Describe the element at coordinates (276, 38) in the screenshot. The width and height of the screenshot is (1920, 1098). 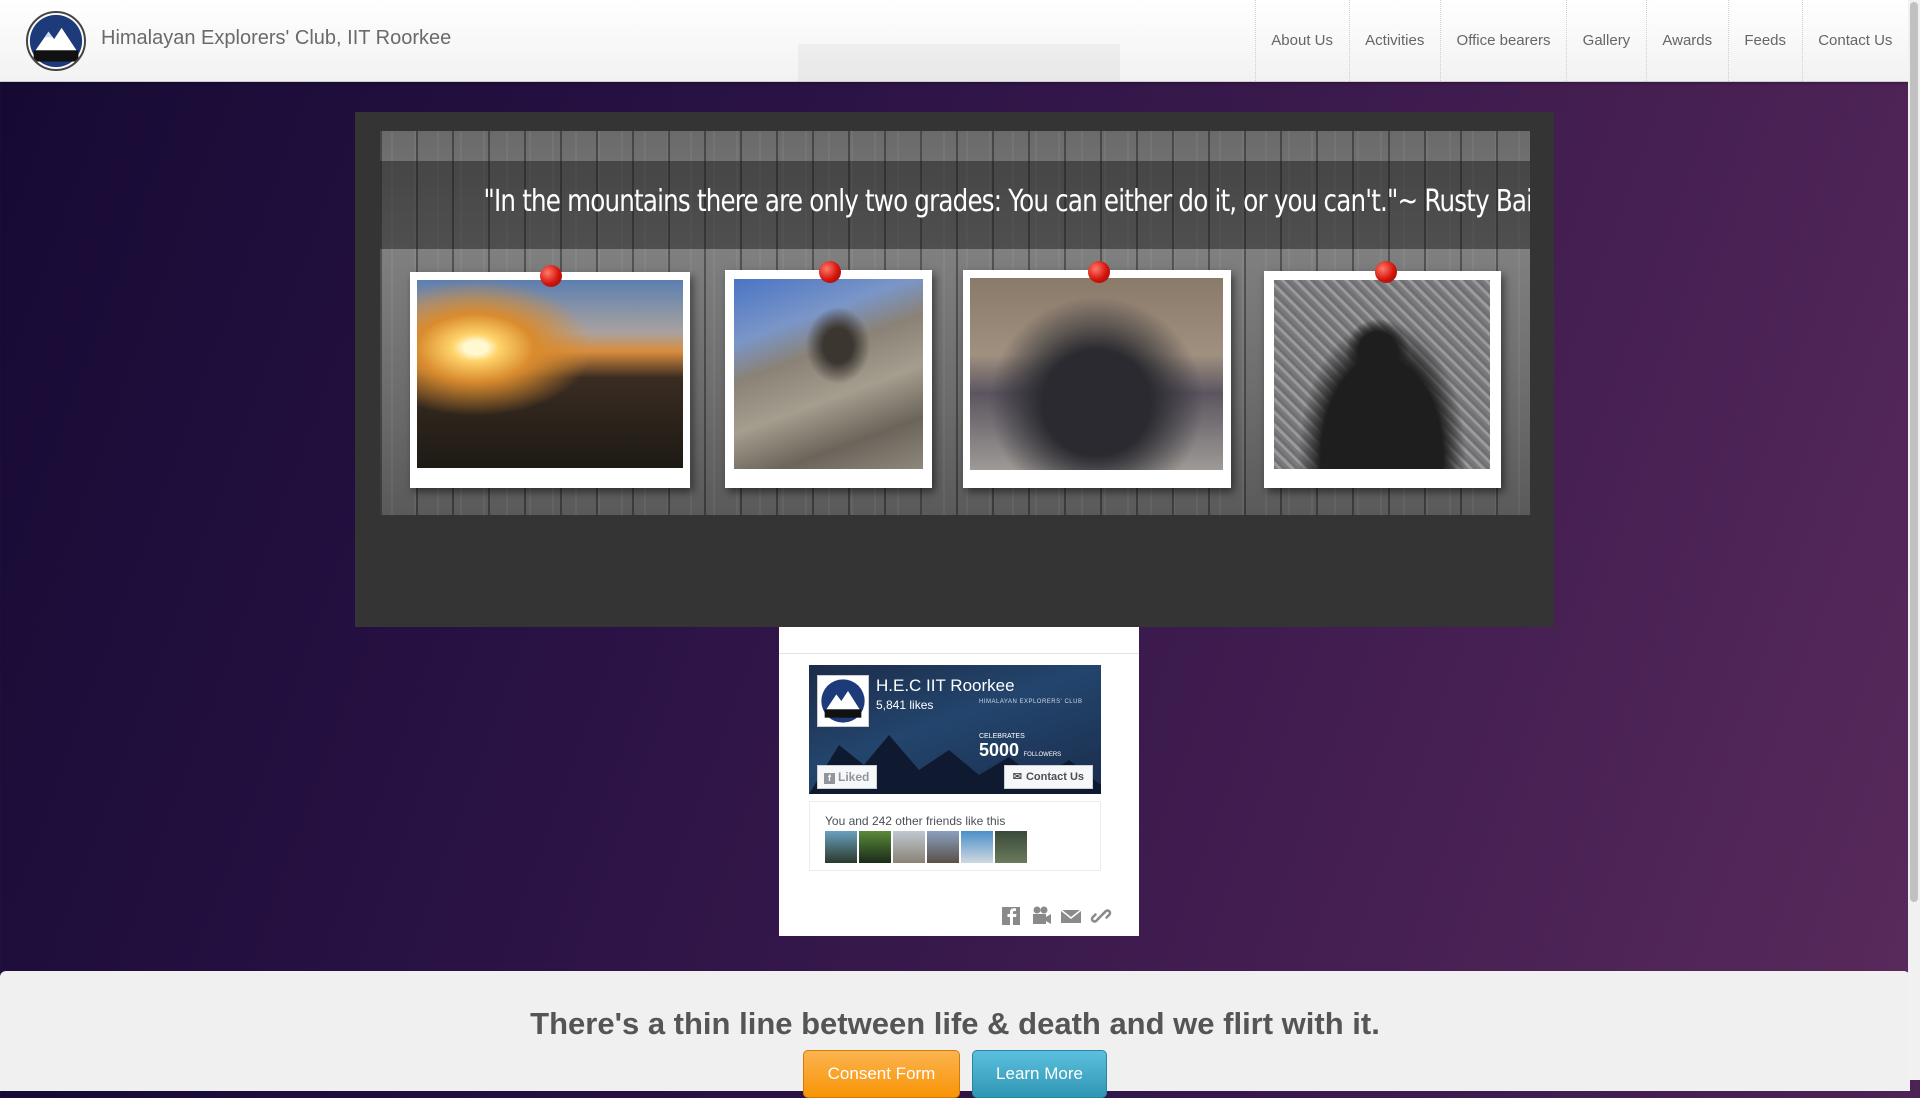
I see `site-brand: Himalayan Explorers' Club, IIT Roorkee` at that location.